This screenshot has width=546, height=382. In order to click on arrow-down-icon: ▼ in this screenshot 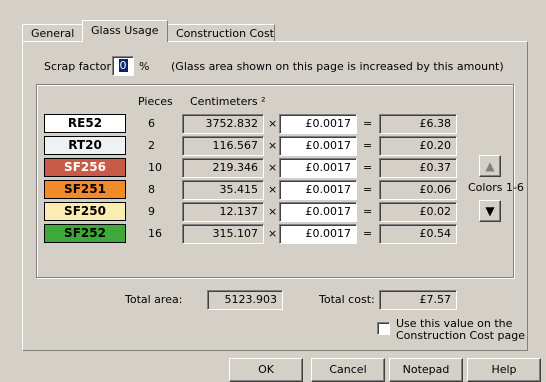, I will do `click(490, 211)`.